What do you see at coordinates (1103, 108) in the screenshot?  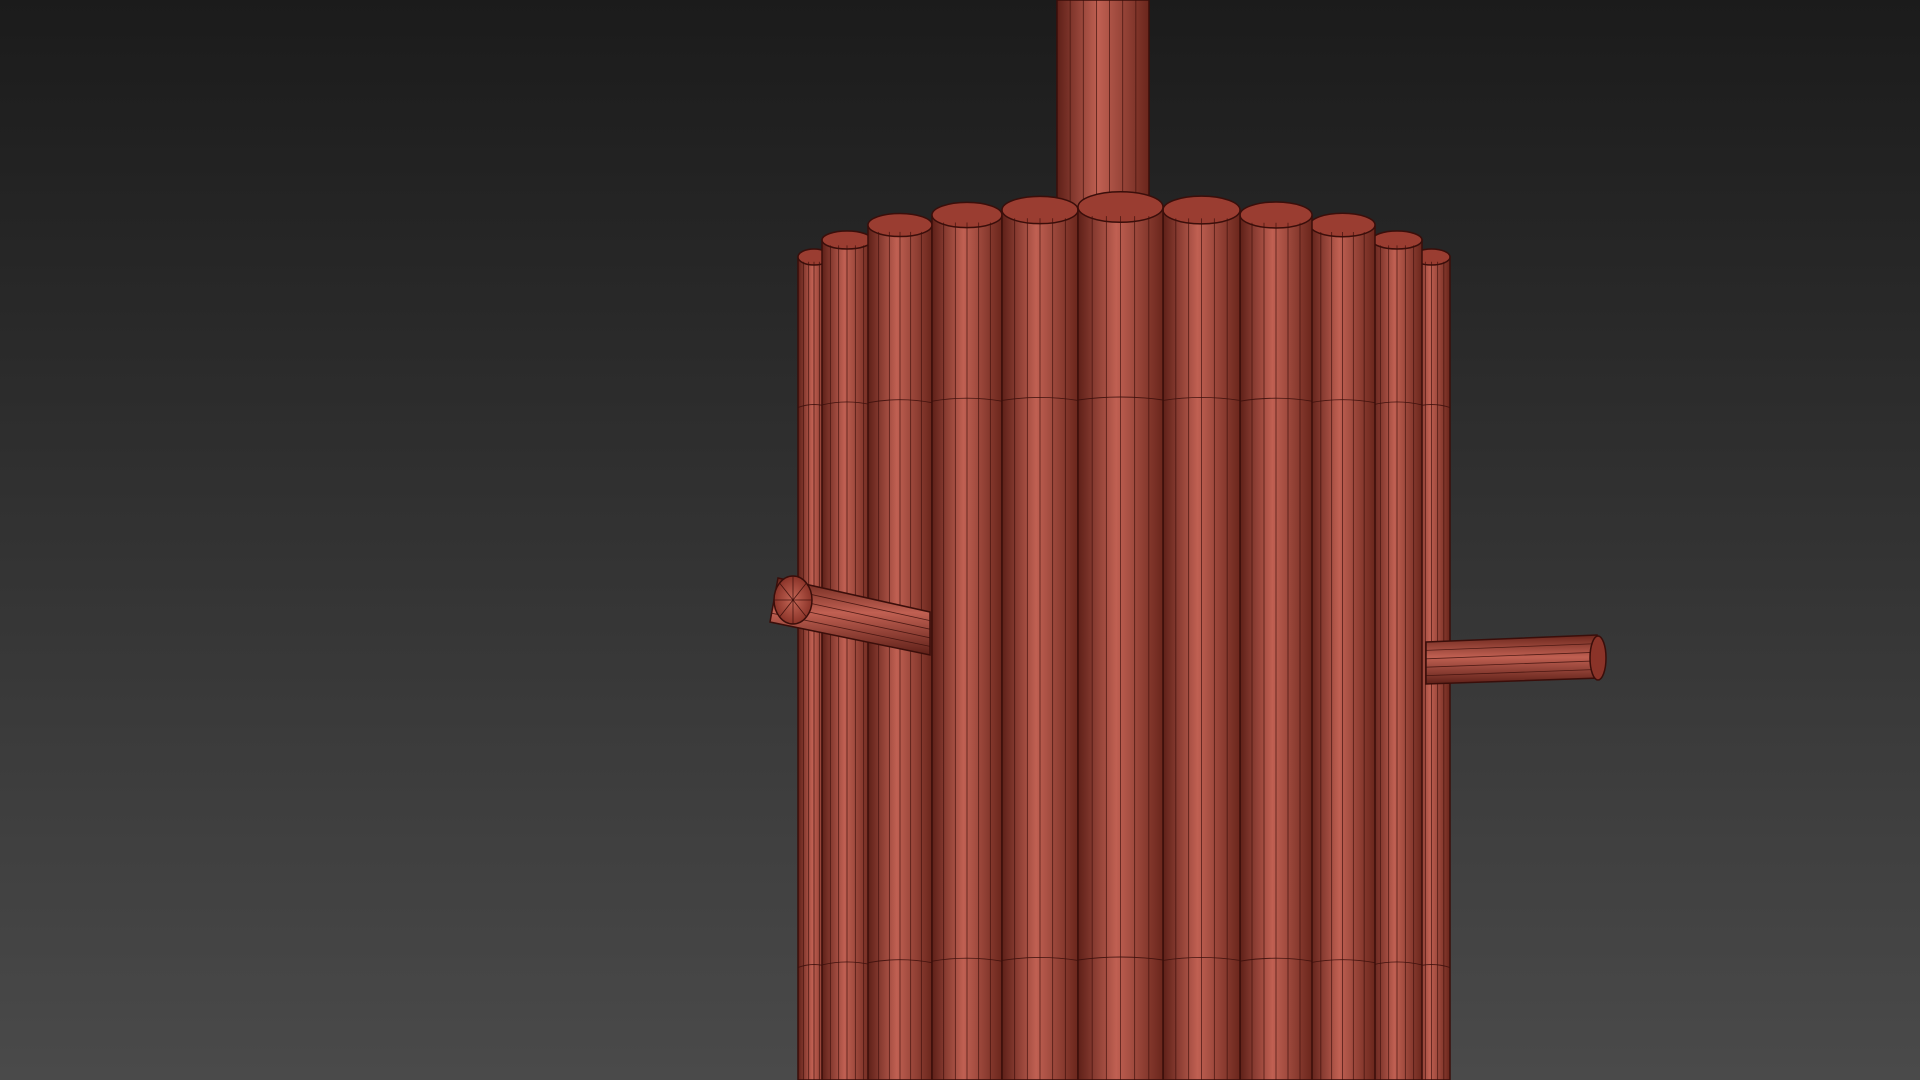 I see `central-shaft` at bounding box center [1103, 108].